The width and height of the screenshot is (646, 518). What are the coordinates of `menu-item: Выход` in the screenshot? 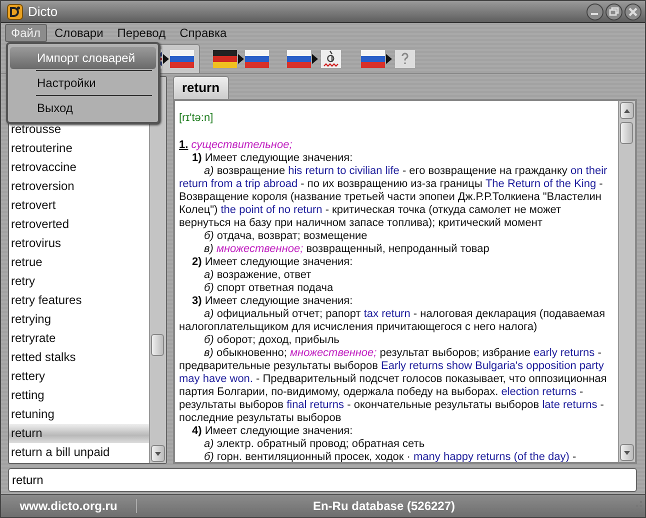 It's located at (83, 108).